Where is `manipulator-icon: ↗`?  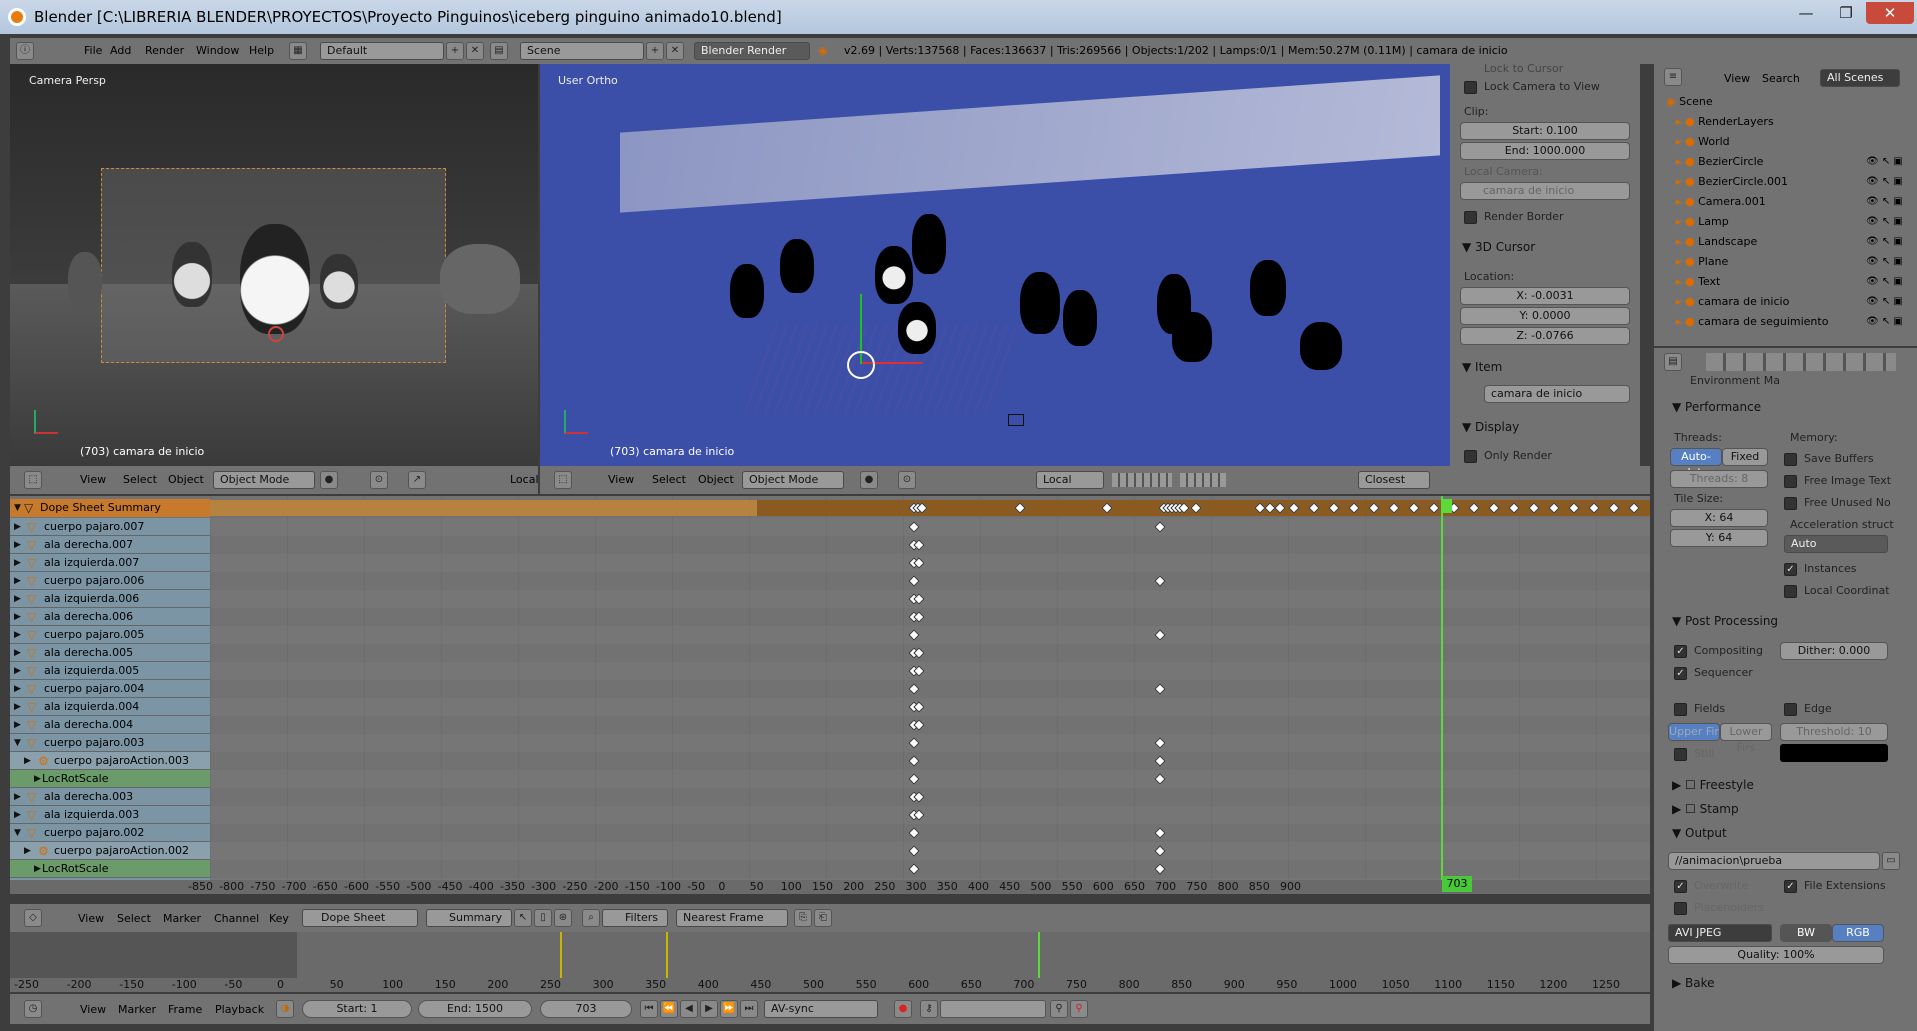
manipulator-icon: ↗ is located at coordinates (417, 480).